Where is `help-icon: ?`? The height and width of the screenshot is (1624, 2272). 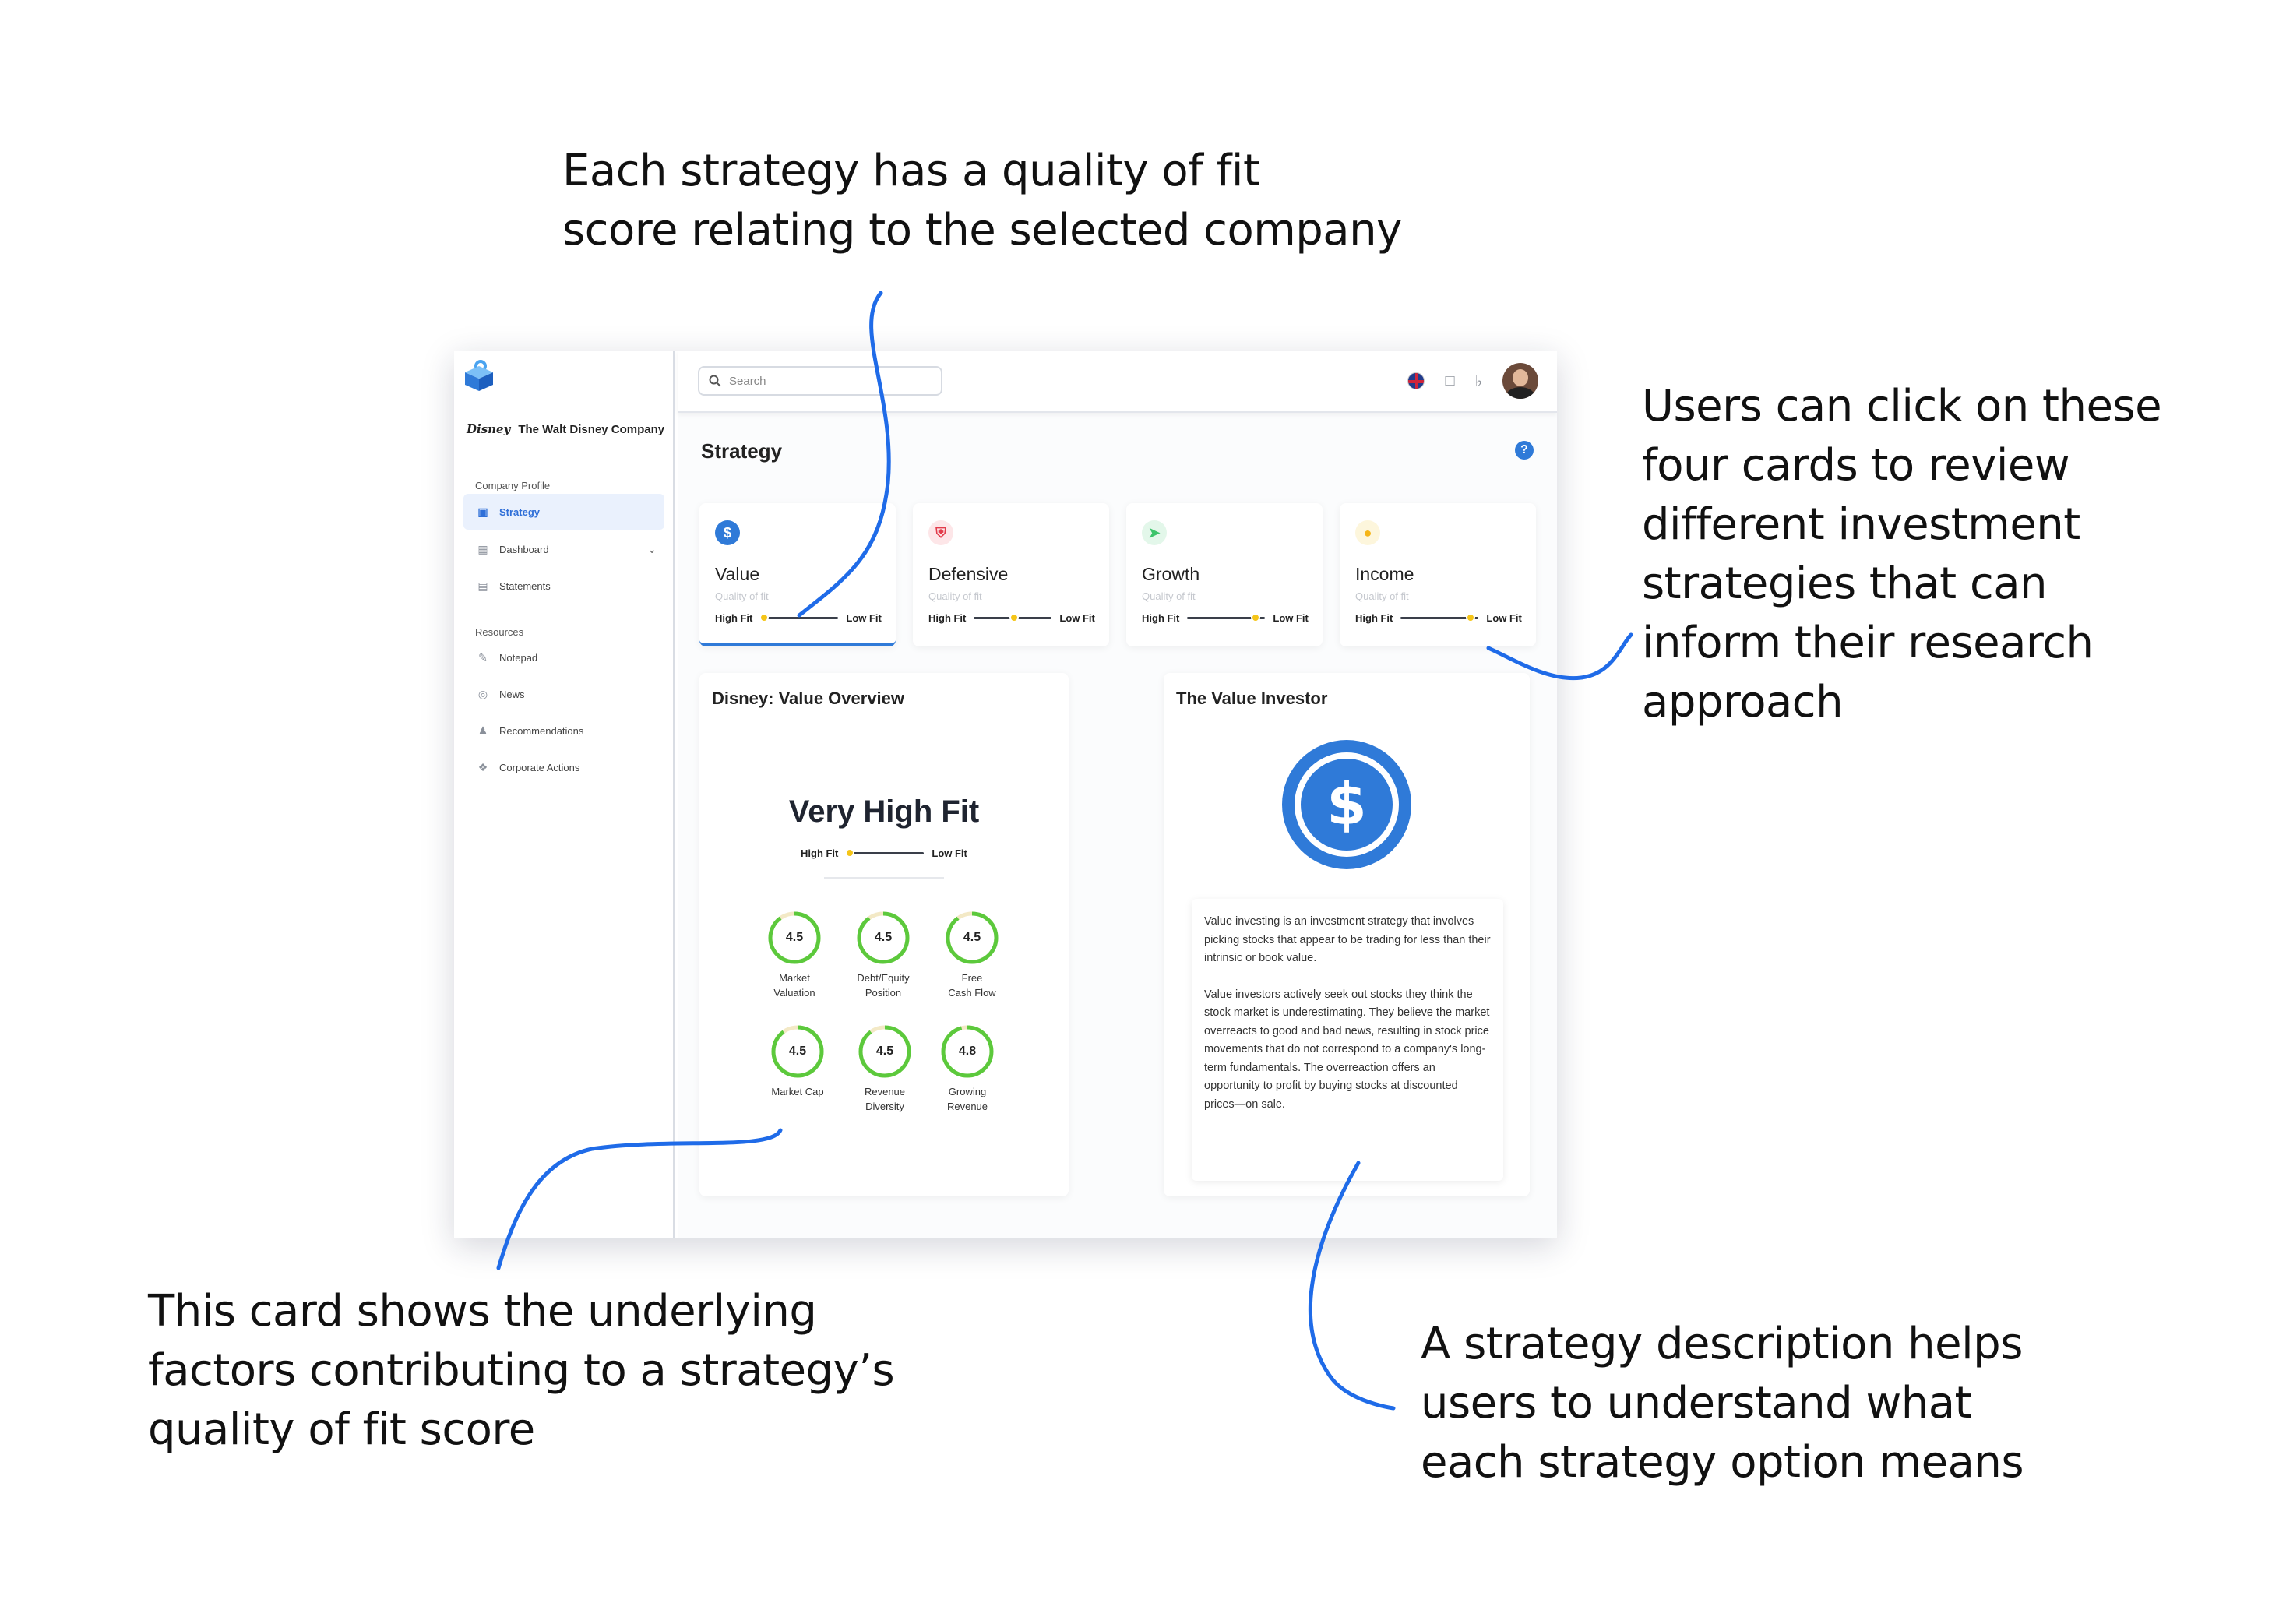 help-icon: ? is located at coordinates (1524, 450).